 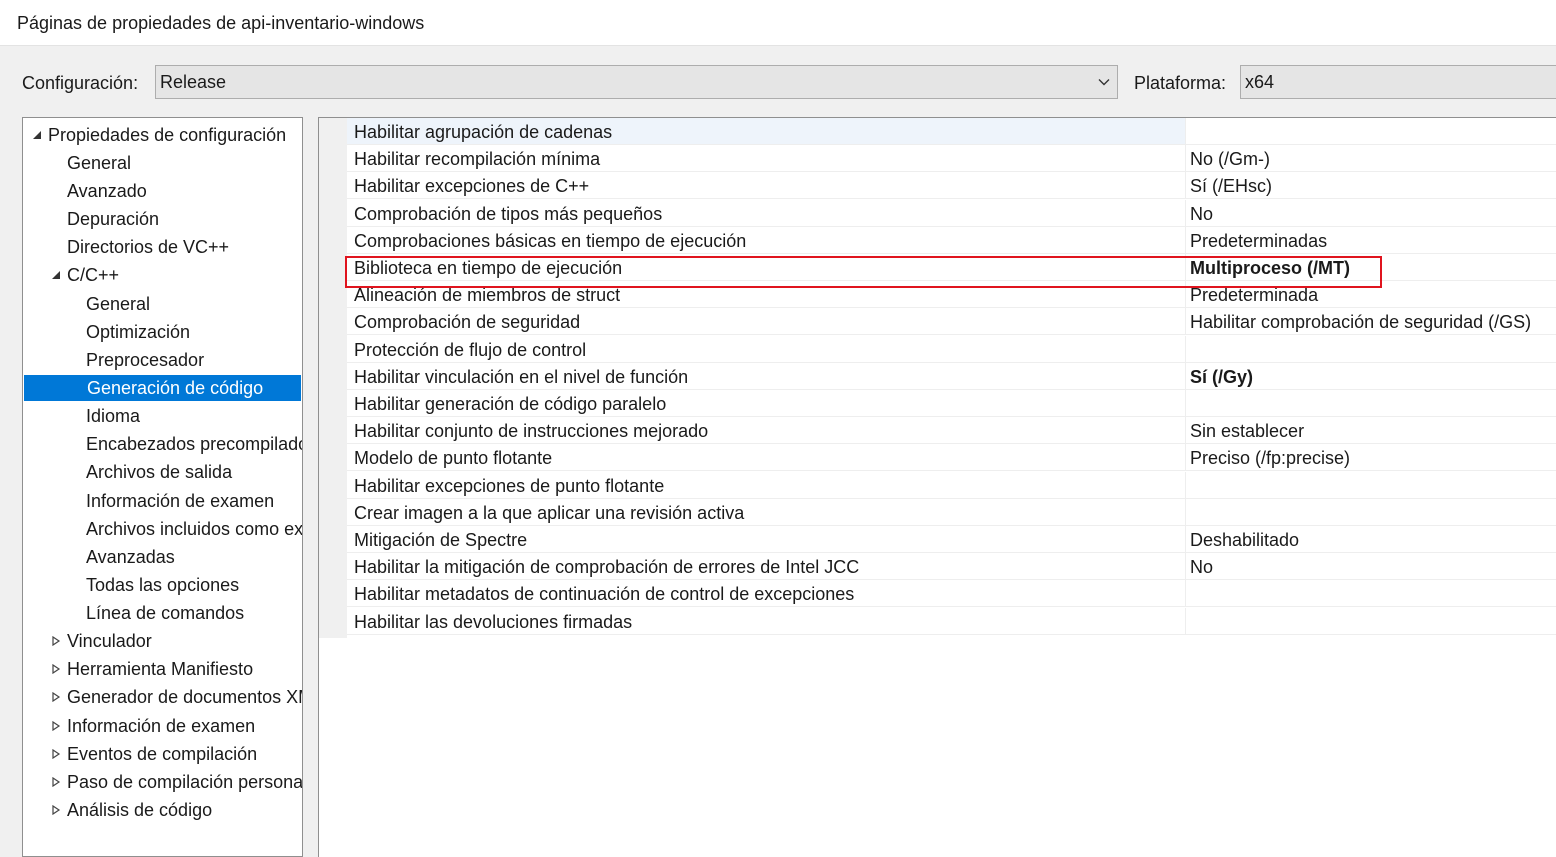 What do you see at coordinates (162, 247) in the screenshot?
I see `tree-item: Directorios de VC++` at bounding box center [162, 247].